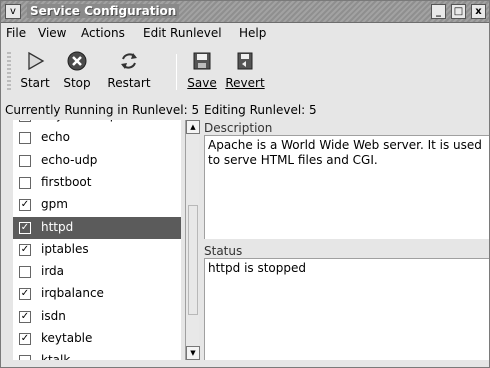 This screenshot has width=490, height=368. Describe the element at coordinates (182, 33) in the screenshot. I see `menu-edit-runlevel: Edit Runlevel` at that location.